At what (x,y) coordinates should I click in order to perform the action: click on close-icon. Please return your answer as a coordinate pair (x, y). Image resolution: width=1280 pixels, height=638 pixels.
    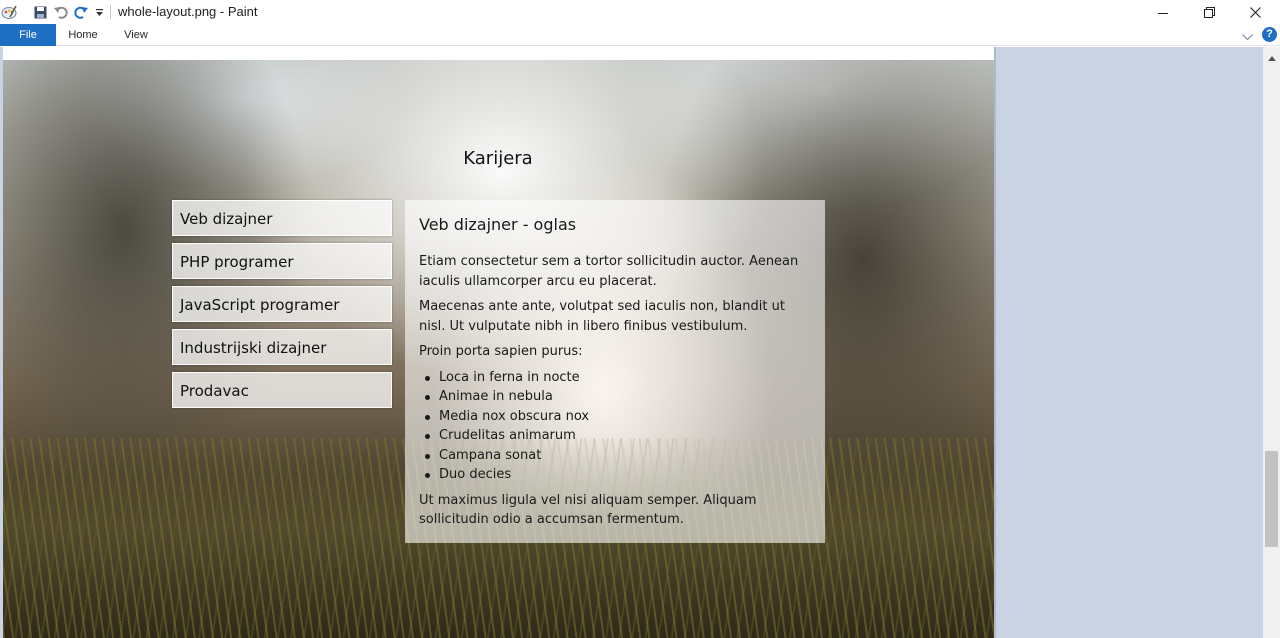
    Looking at the image, I should click on (1255, 12).